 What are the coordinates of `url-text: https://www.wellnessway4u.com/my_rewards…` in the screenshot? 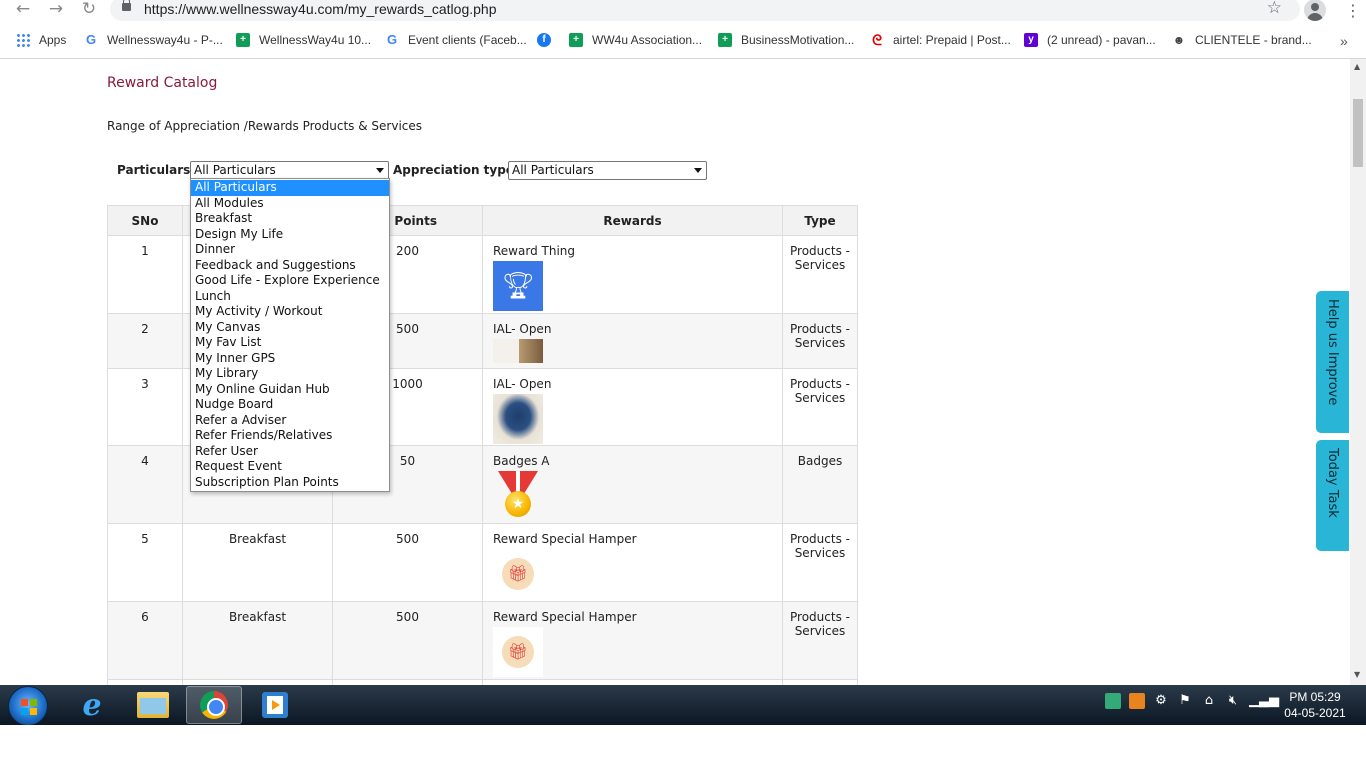 It's located at (320, 9).